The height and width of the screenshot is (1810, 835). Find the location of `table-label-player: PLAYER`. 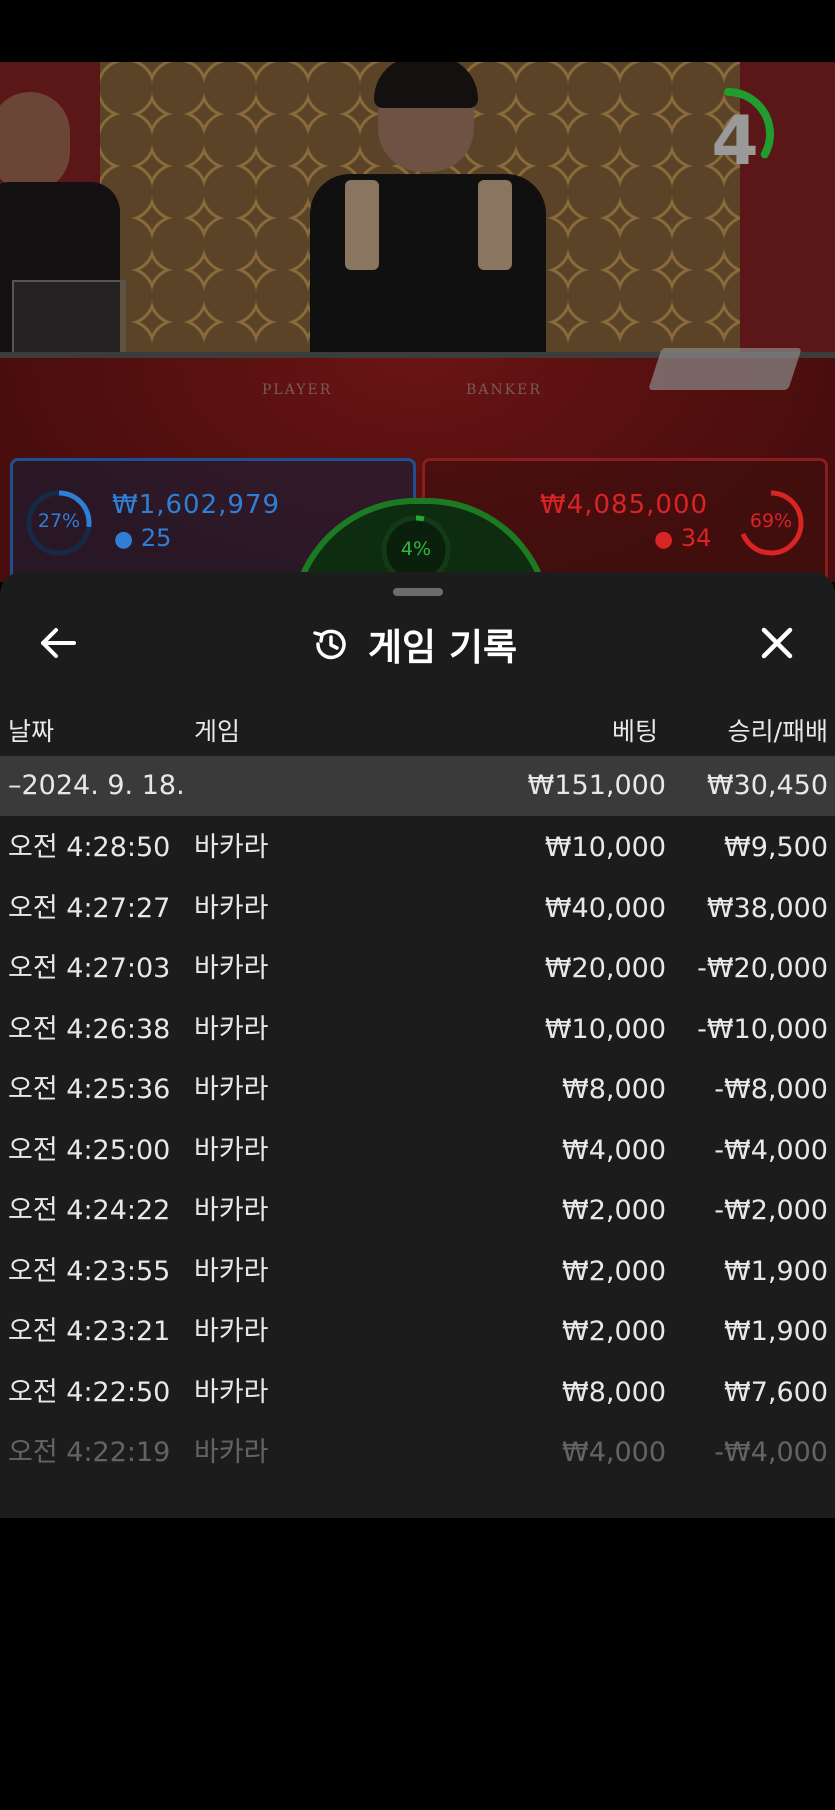

table-label-player: PLAYER is located at coordinates (297, 390).